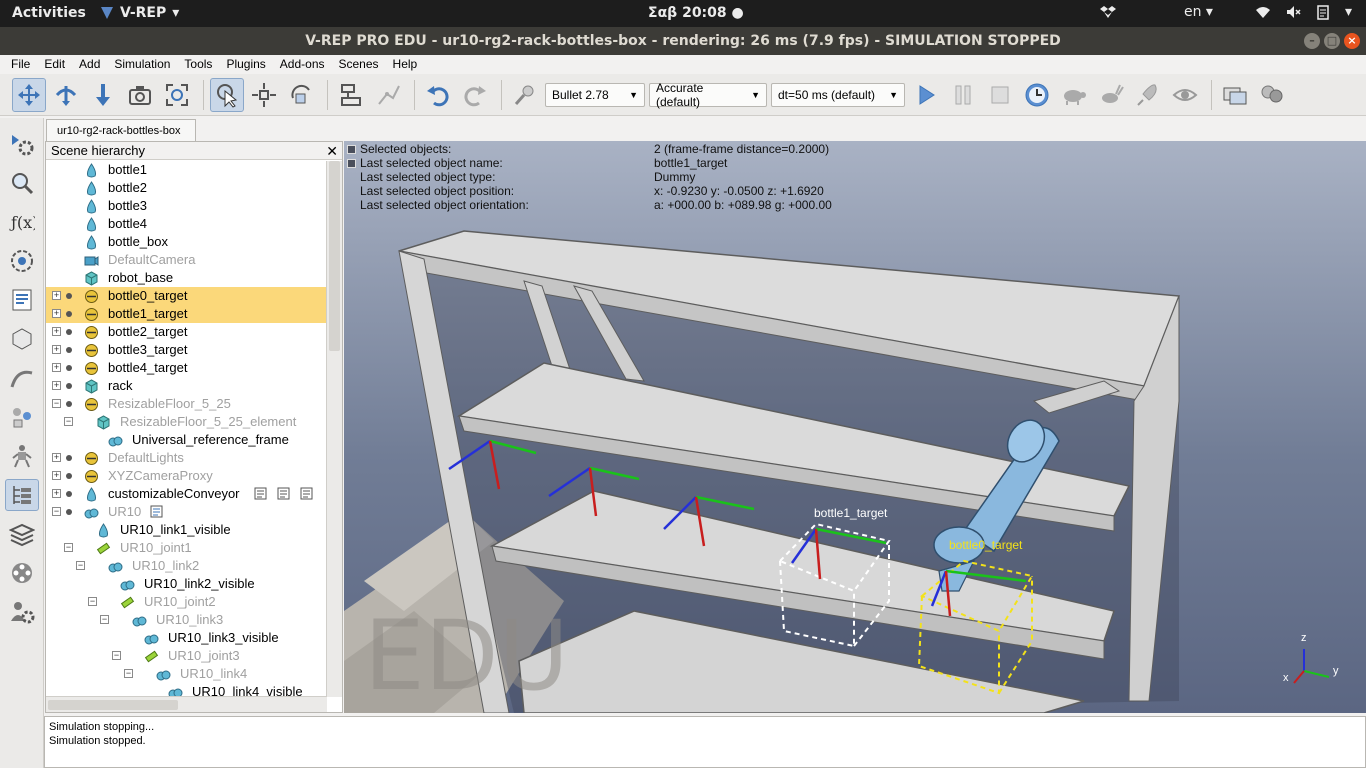  I want to click on click-select-button, so click(227, 94).